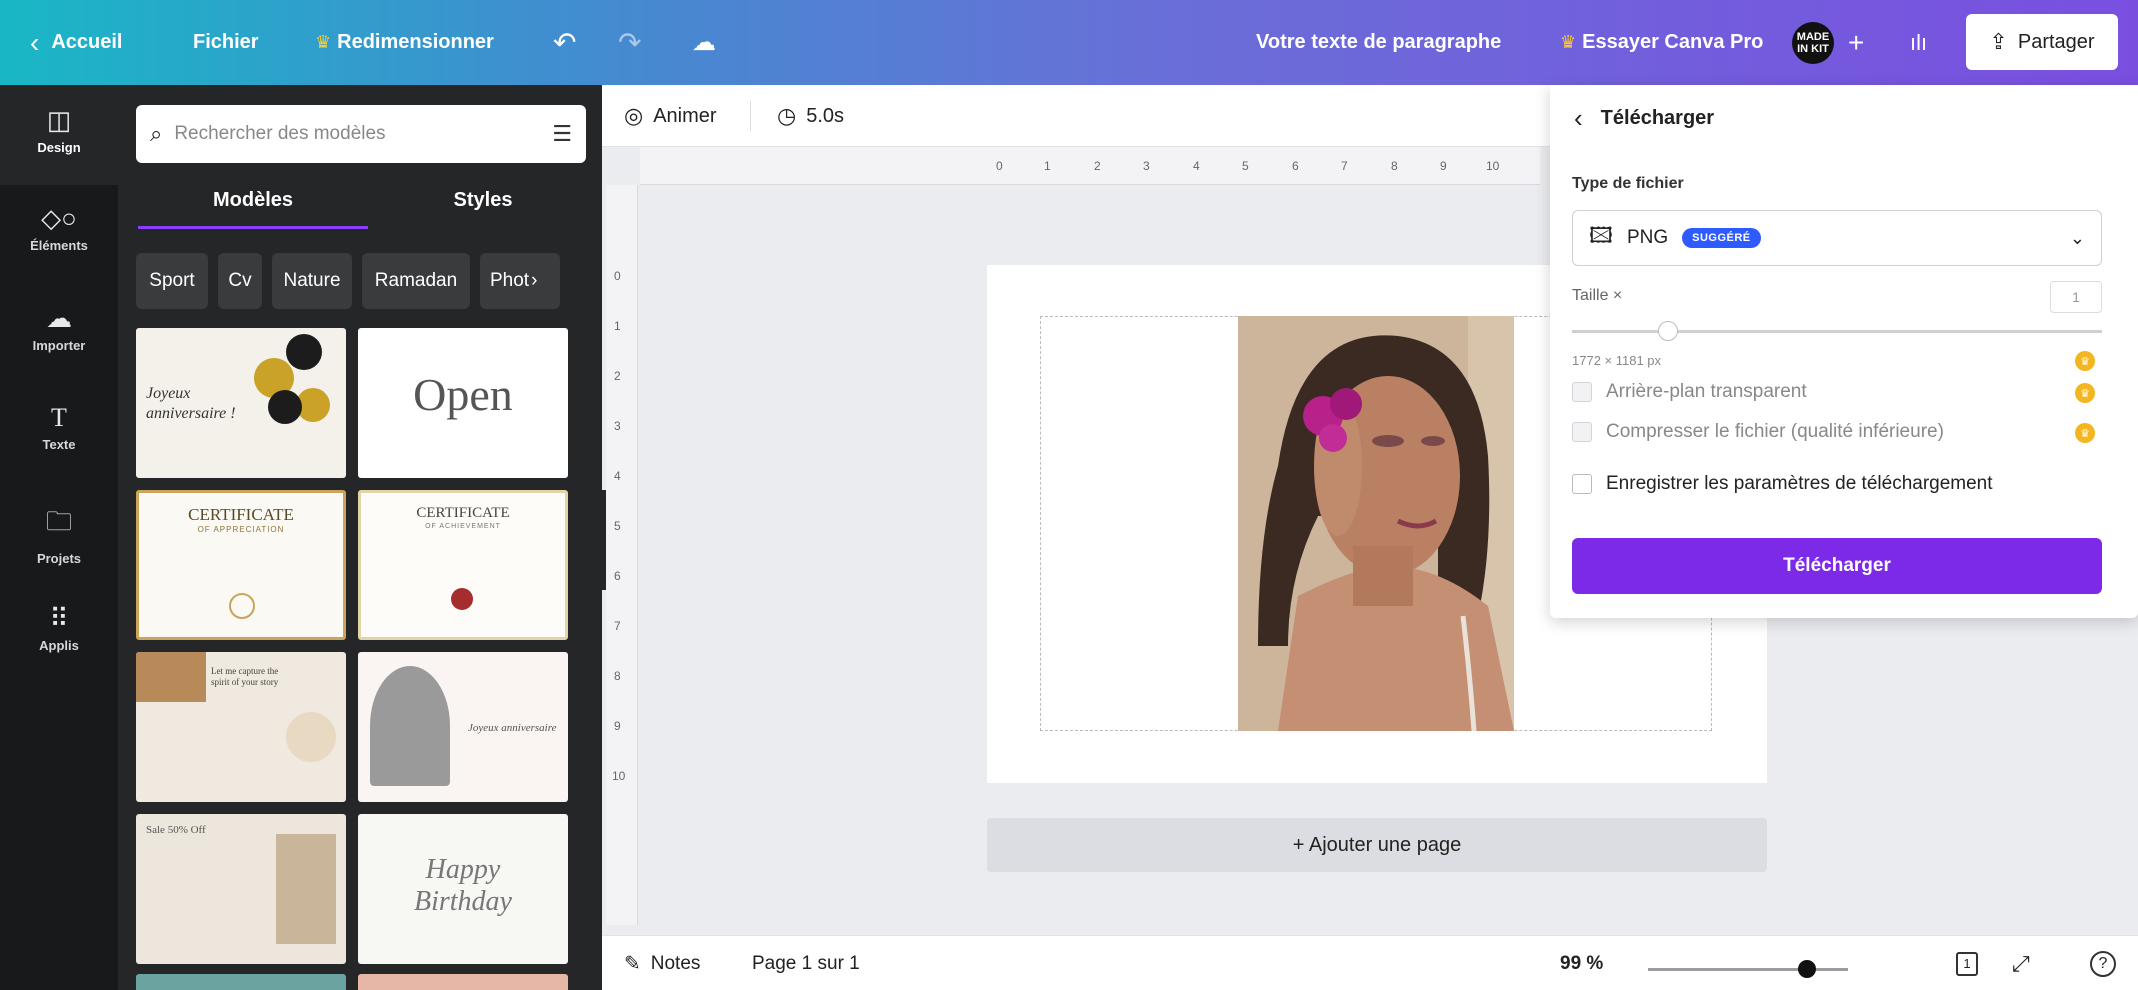 The image size is (2138, 990). I want to click on download-title: Télécharger, so click(1657, 118).